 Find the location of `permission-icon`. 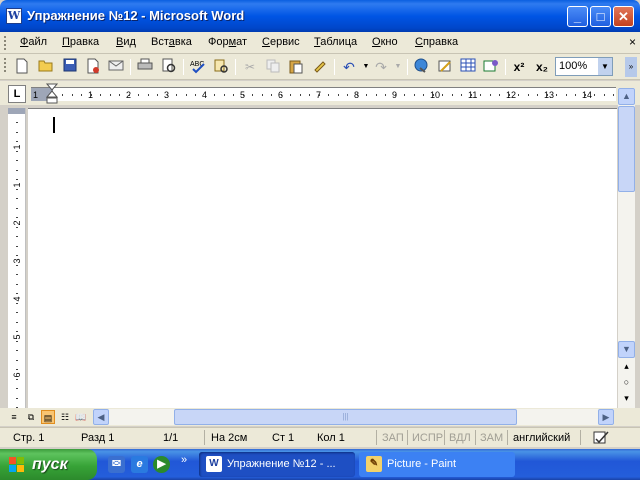

permission-icon is located at coordinates (93, 67).